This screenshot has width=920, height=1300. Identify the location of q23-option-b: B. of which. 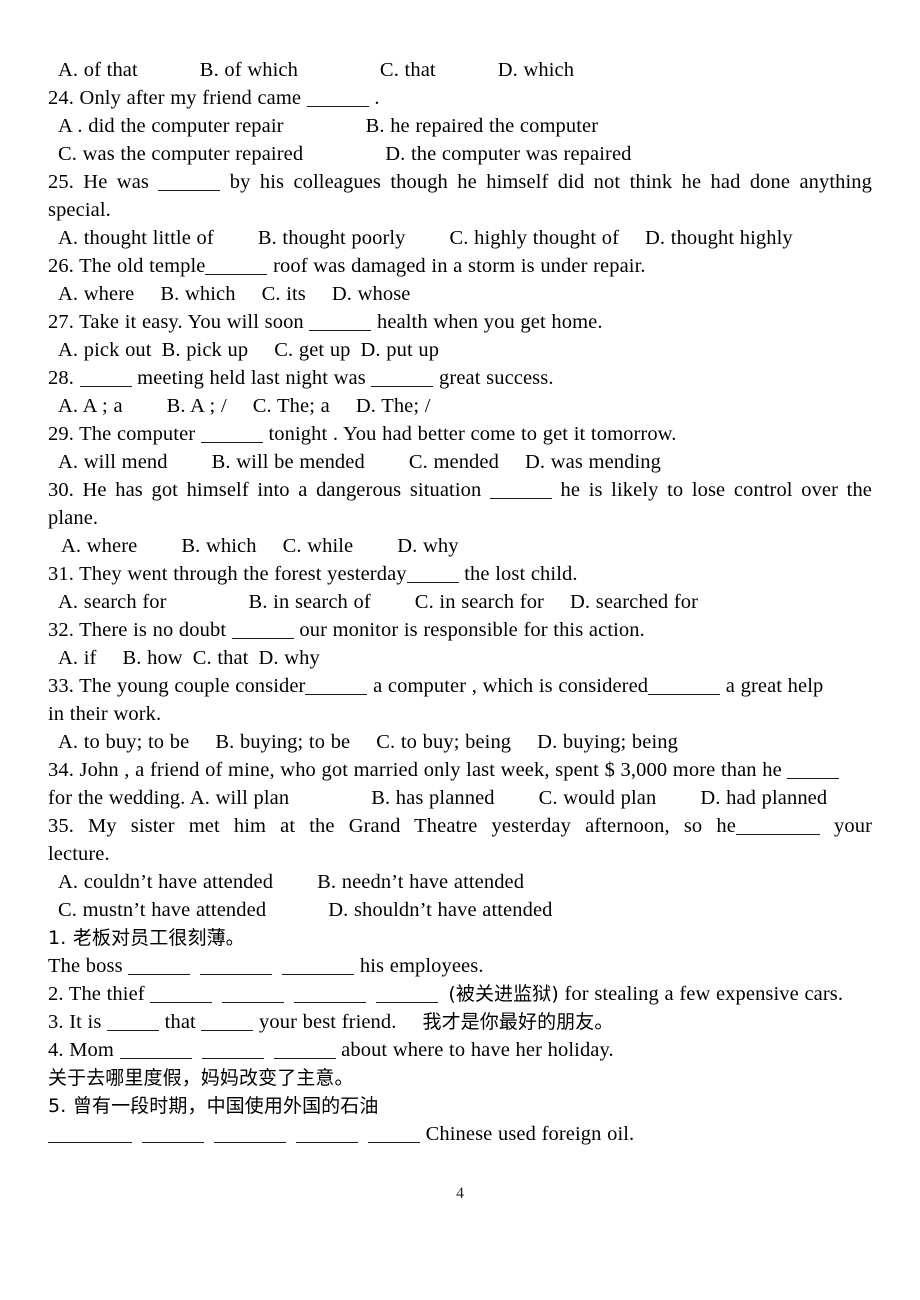
(249, 70).